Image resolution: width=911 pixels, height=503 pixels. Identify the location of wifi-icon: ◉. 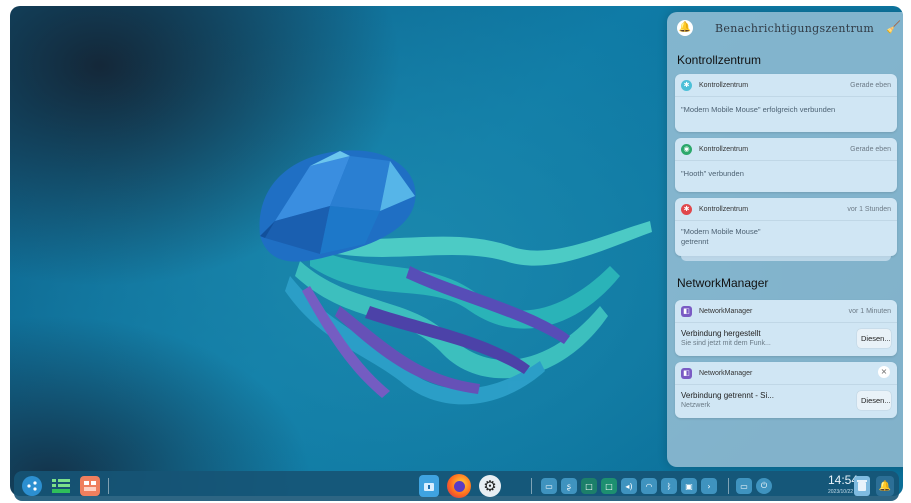
(686, 149).